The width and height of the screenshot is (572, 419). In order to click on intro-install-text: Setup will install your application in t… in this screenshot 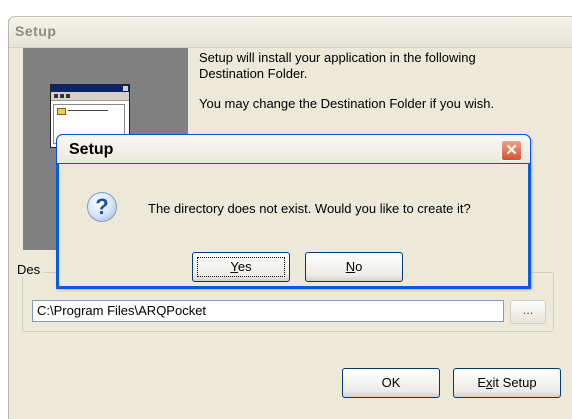, I will do `click(337, 65)`.